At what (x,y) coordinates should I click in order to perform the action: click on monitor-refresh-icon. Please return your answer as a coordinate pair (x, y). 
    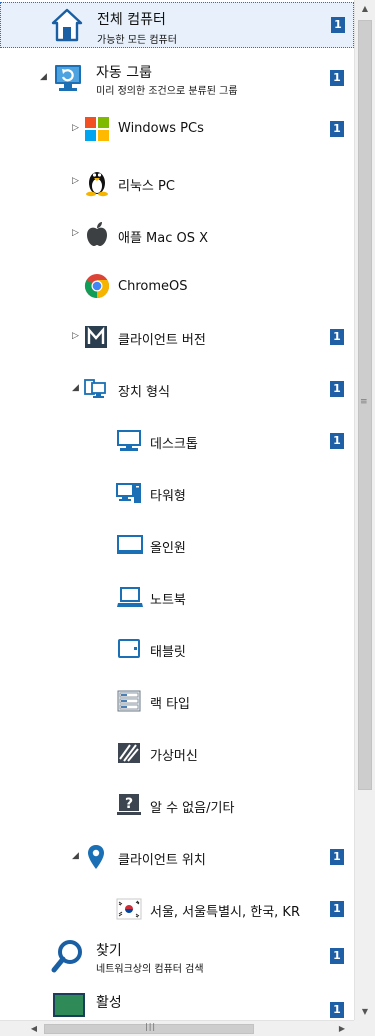
    Looking at the image, I should click on (68, 78).